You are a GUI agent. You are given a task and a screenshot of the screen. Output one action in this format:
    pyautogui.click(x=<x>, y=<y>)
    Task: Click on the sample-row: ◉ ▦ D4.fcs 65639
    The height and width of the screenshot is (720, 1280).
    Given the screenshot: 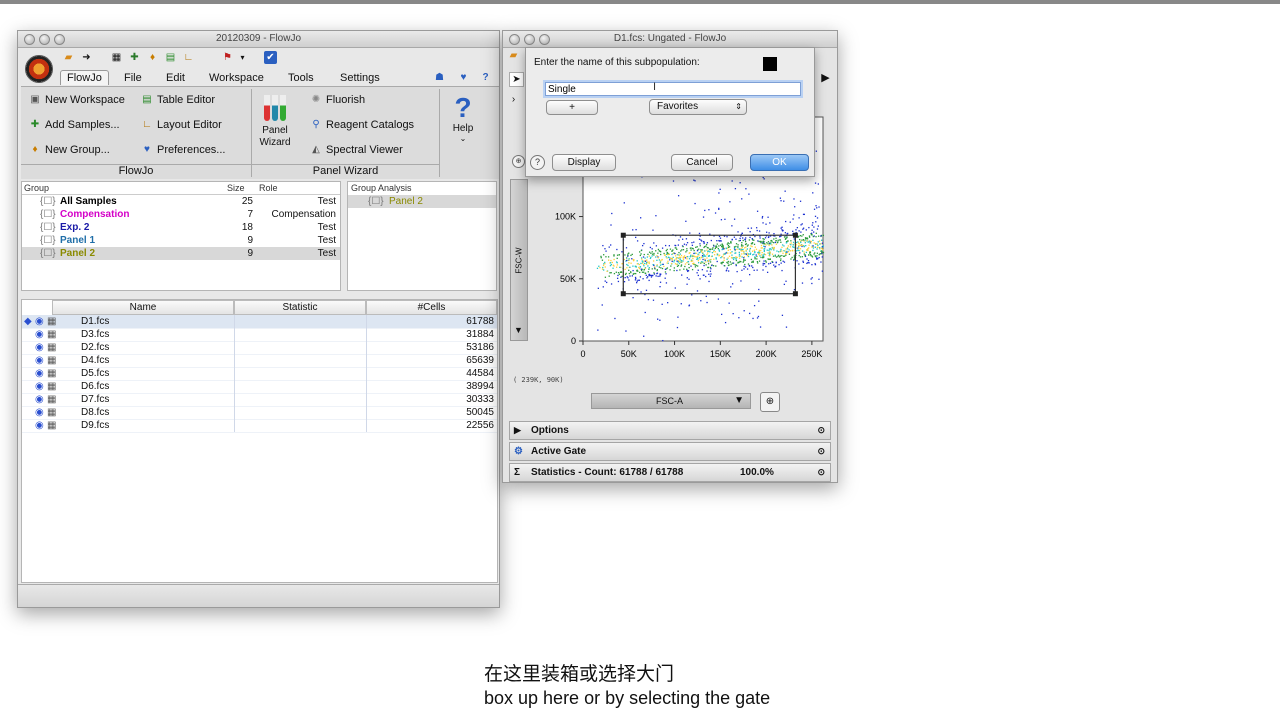 What is the action you would take?
    pyautogui.click(x=259, y=361)
    